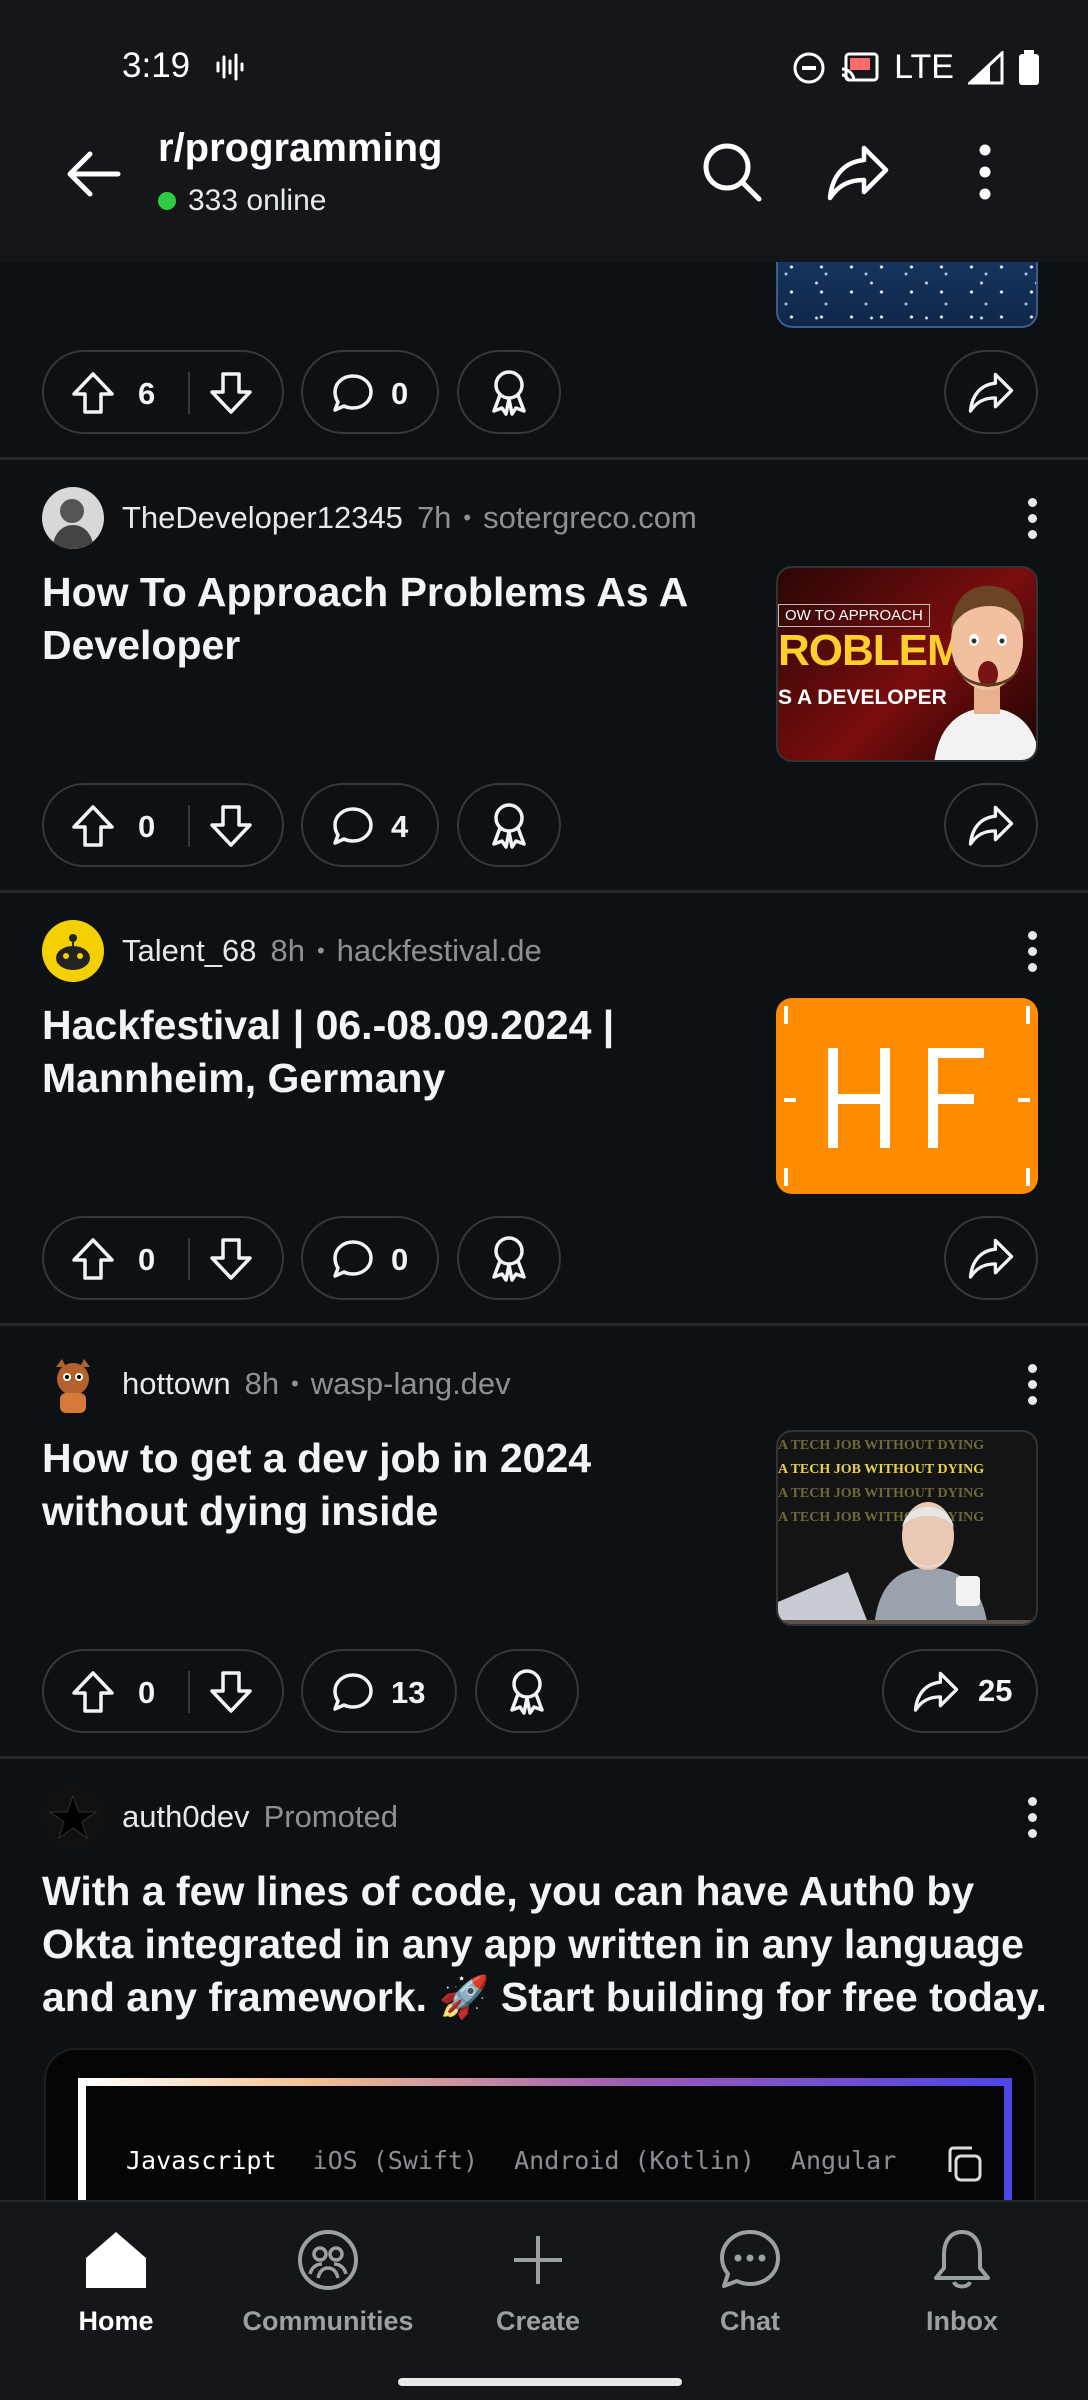  I want to click on post-domain: sotergreco.com, so click(590, 518).